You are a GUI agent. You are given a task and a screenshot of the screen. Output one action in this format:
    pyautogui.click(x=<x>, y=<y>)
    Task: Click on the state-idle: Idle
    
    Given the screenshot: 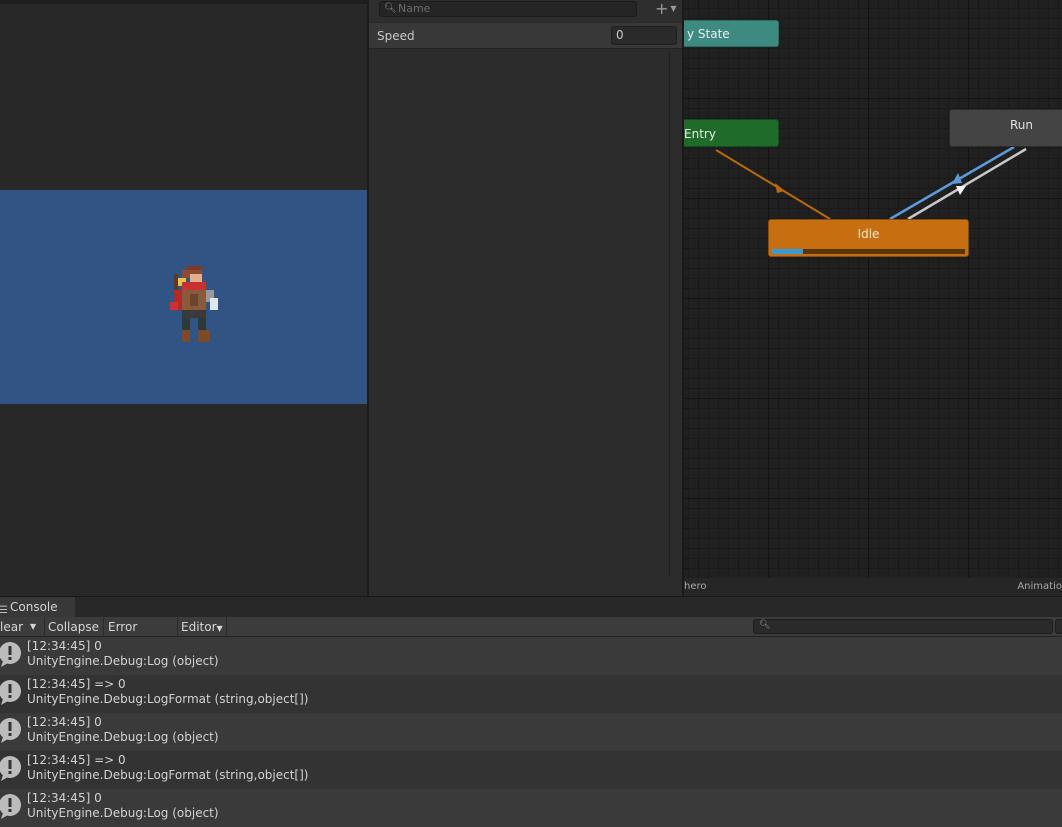 What is the action you would take?
    pyautogui.click(x=868, y=238)
    